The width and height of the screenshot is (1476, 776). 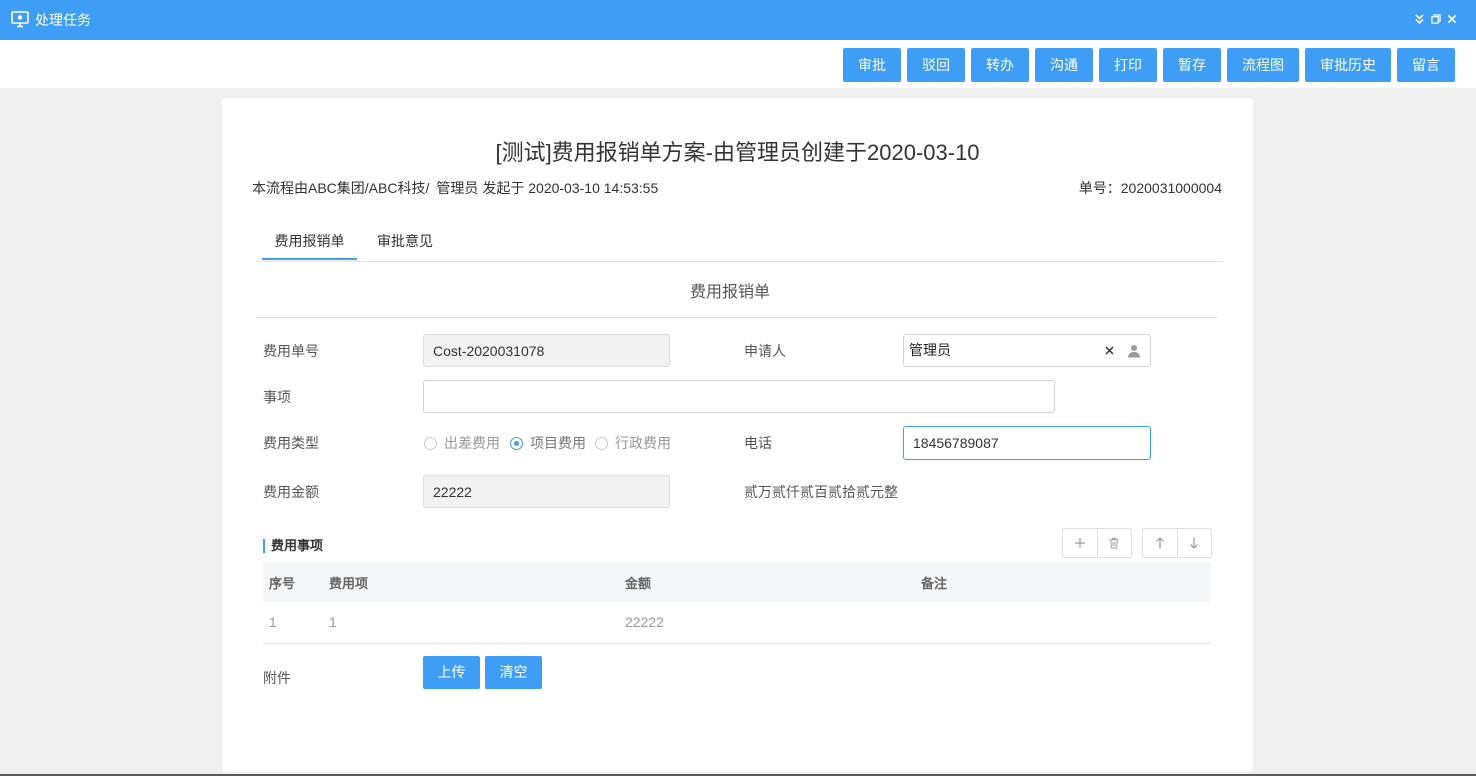 I want to click on cost-no-field, so click(x=546, y=350).